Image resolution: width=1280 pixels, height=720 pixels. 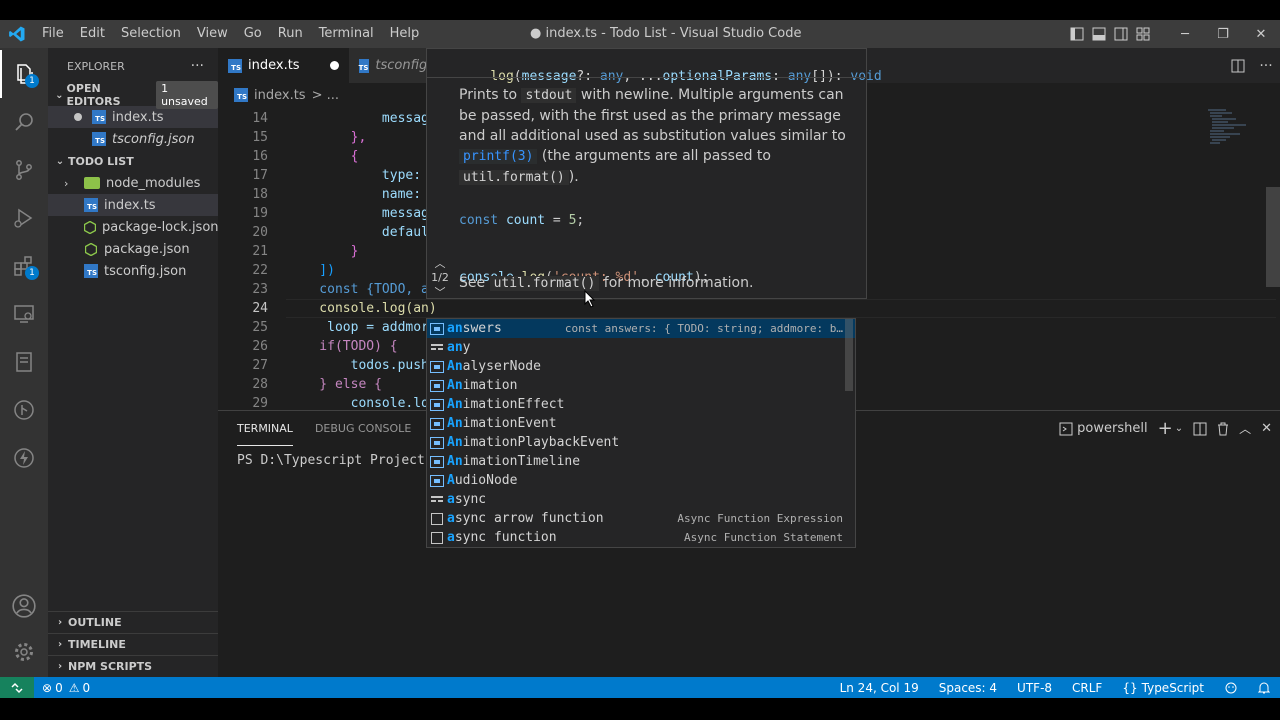 What do you see at coordinates (1266, 428) in the screenshot?
I see `close-panel-icon: ✕` at bounding box center [1266, 428].